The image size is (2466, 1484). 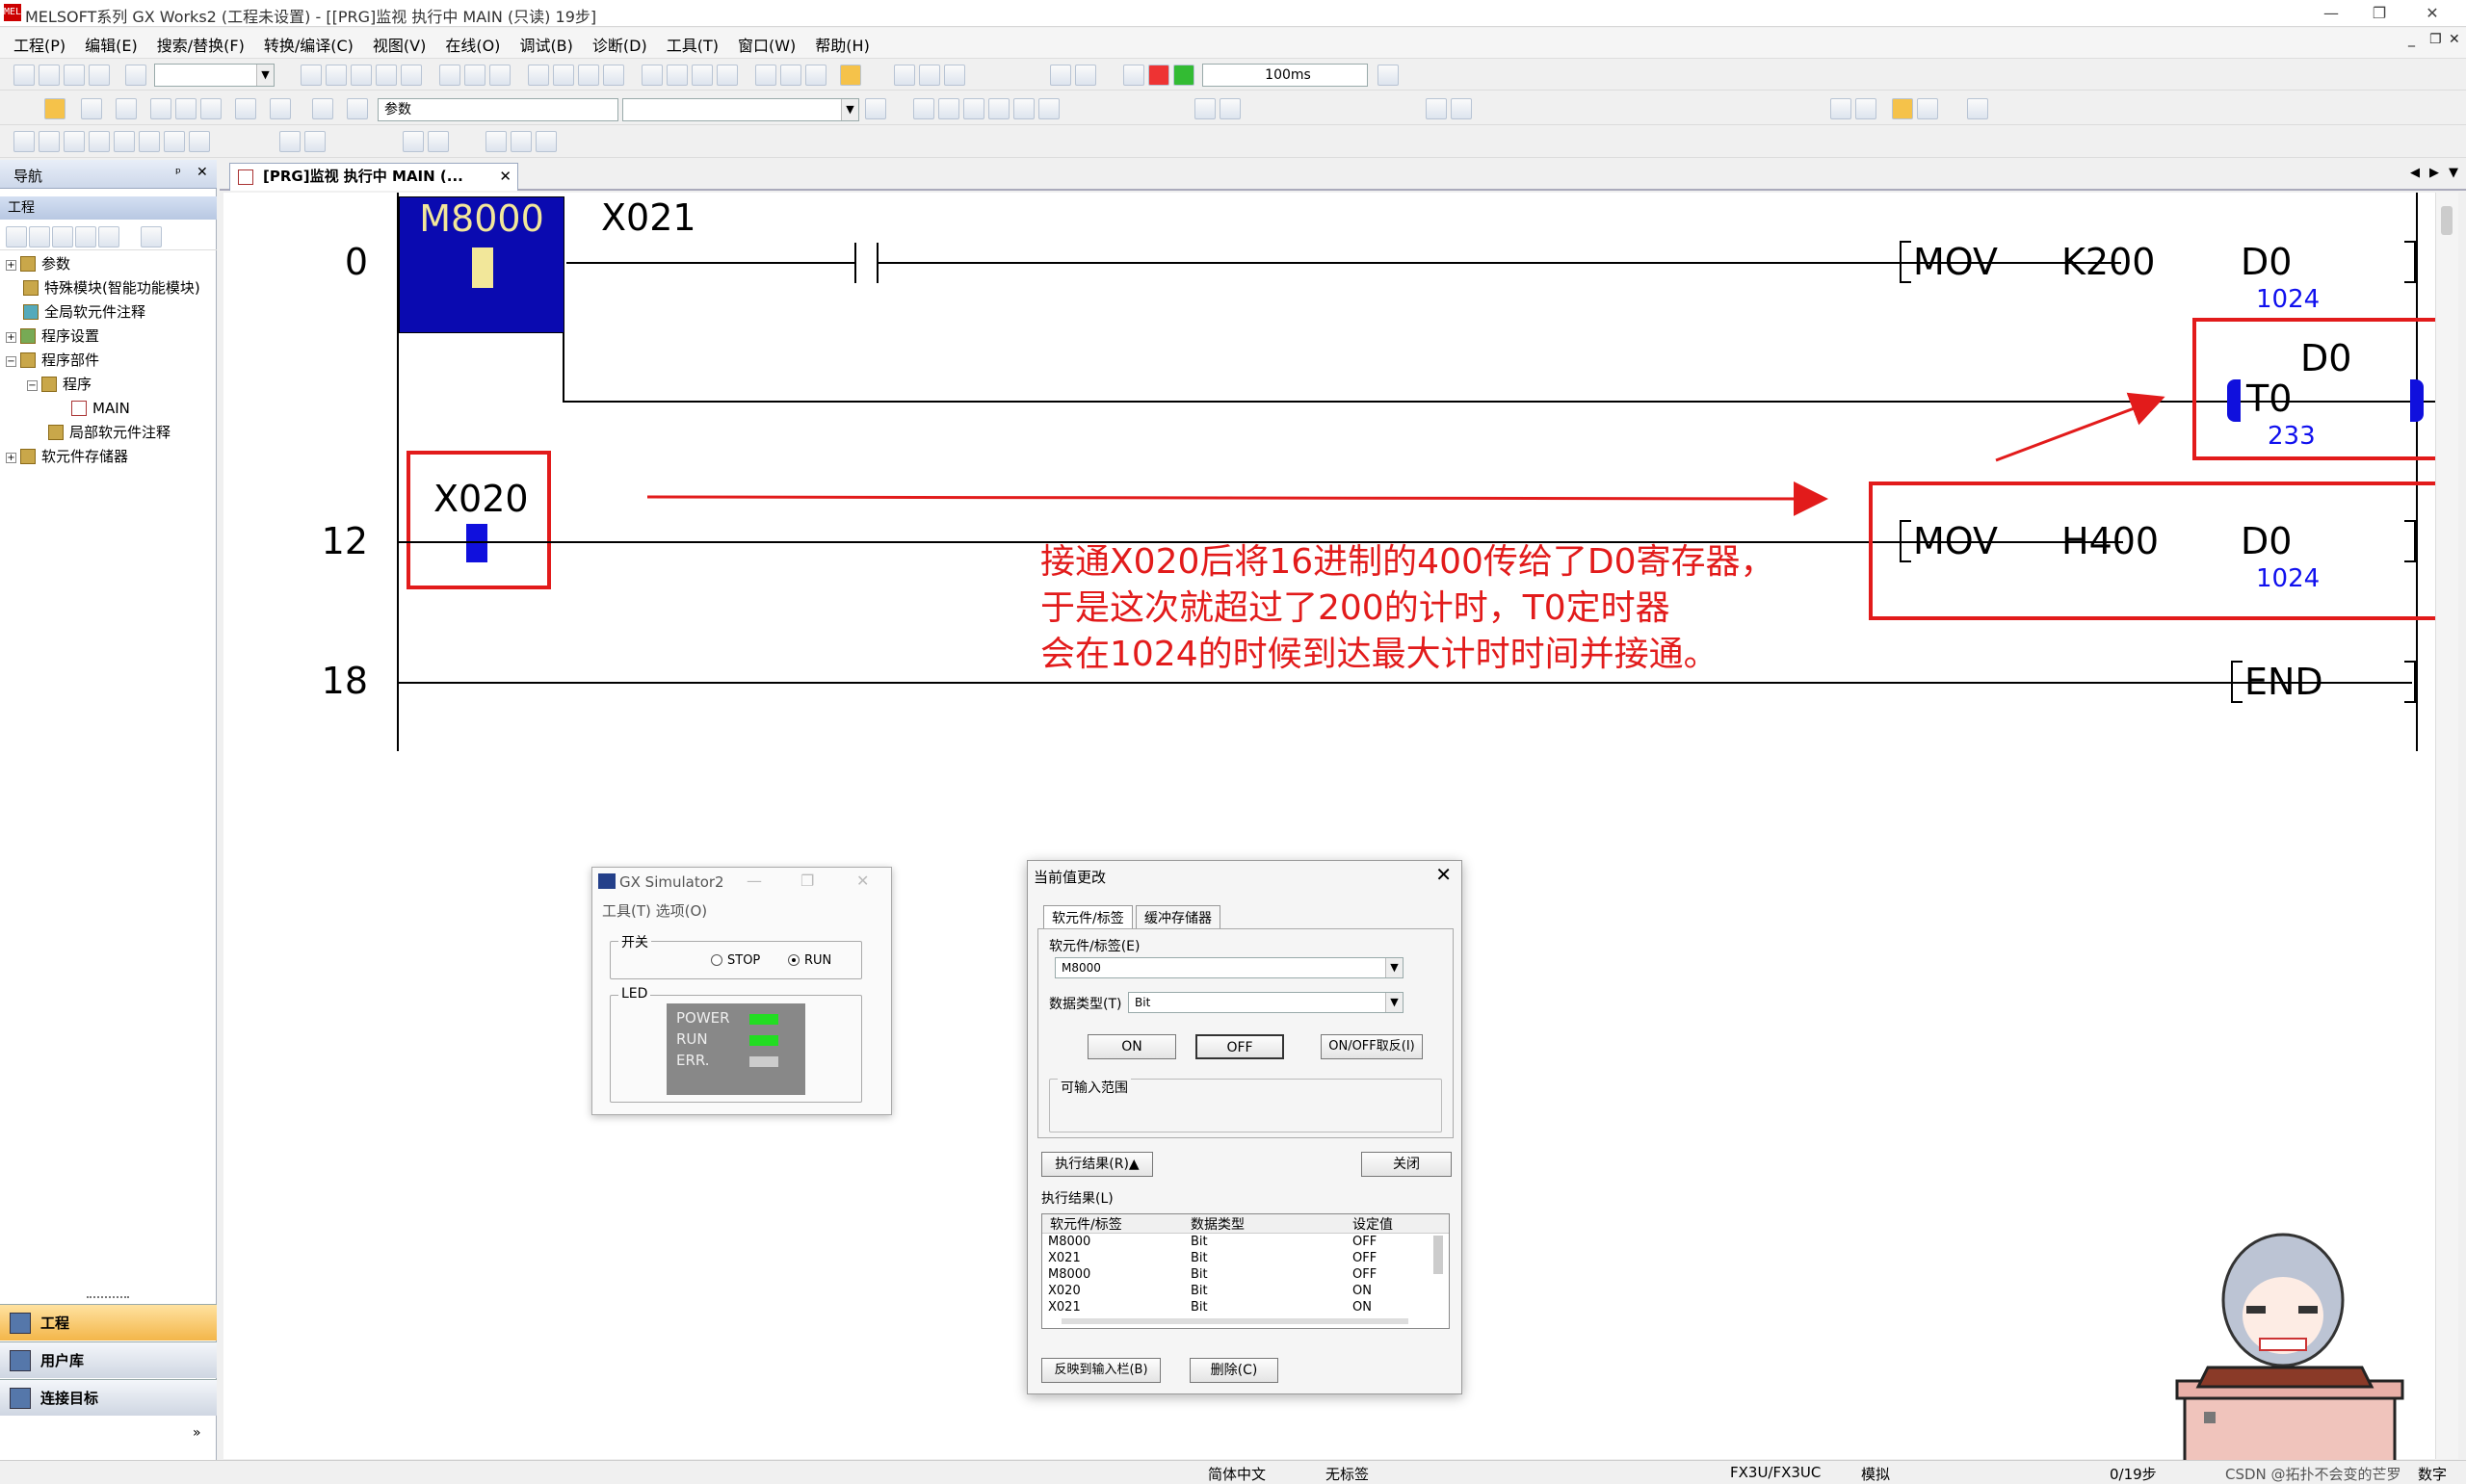 I want to click on contact-icon, so click(x=24, y=142).